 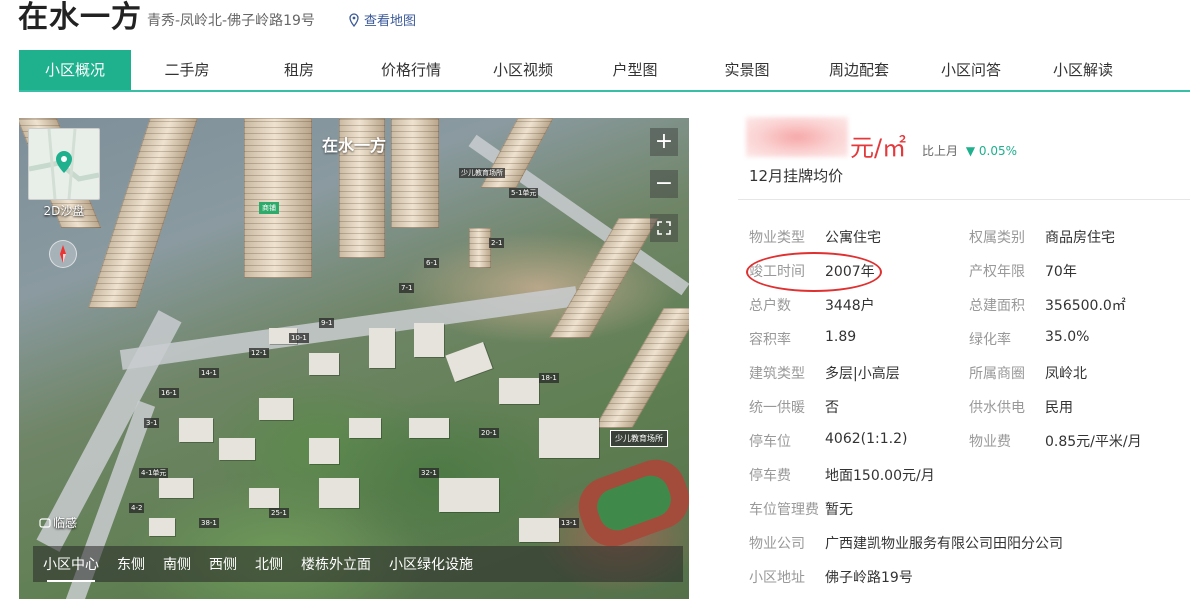 What do you see at coordinates (869, 578) in the screenshot?
I see `value-address: 佛子岭路19号` at bounding box center [869, 578].